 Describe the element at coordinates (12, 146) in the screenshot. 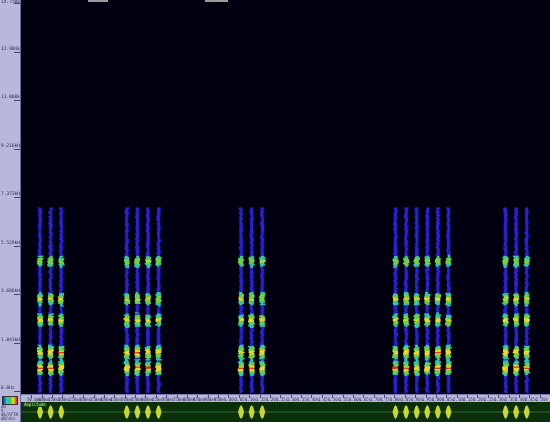

I see `freq-label: 9.216kHz` at that location.